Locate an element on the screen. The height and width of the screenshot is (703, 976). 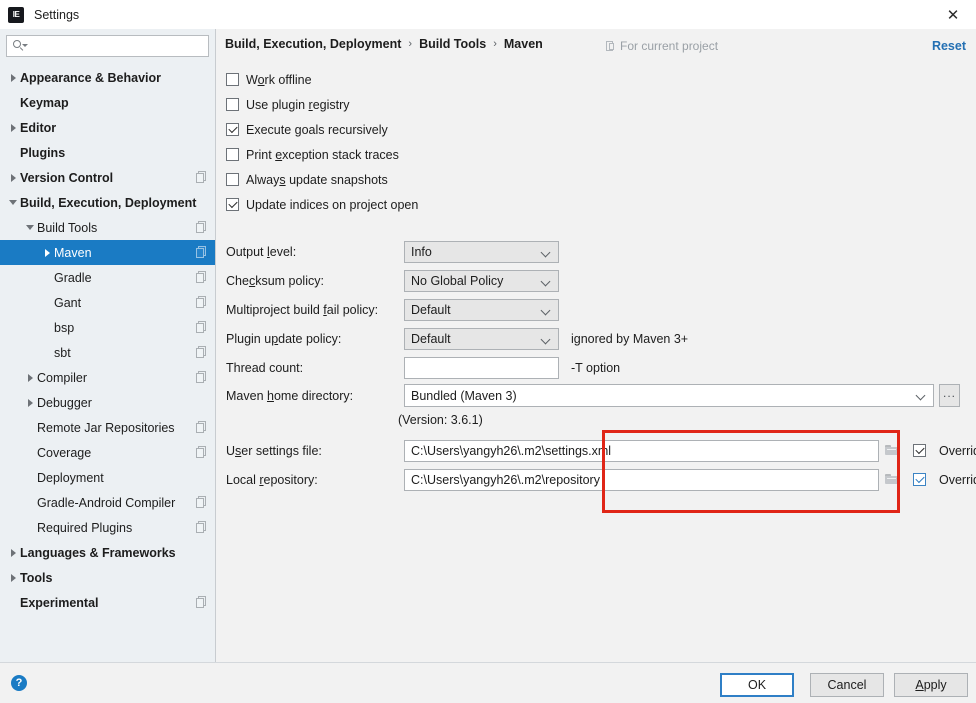
close-icon: ✕ is located at coordinates (953, 14).